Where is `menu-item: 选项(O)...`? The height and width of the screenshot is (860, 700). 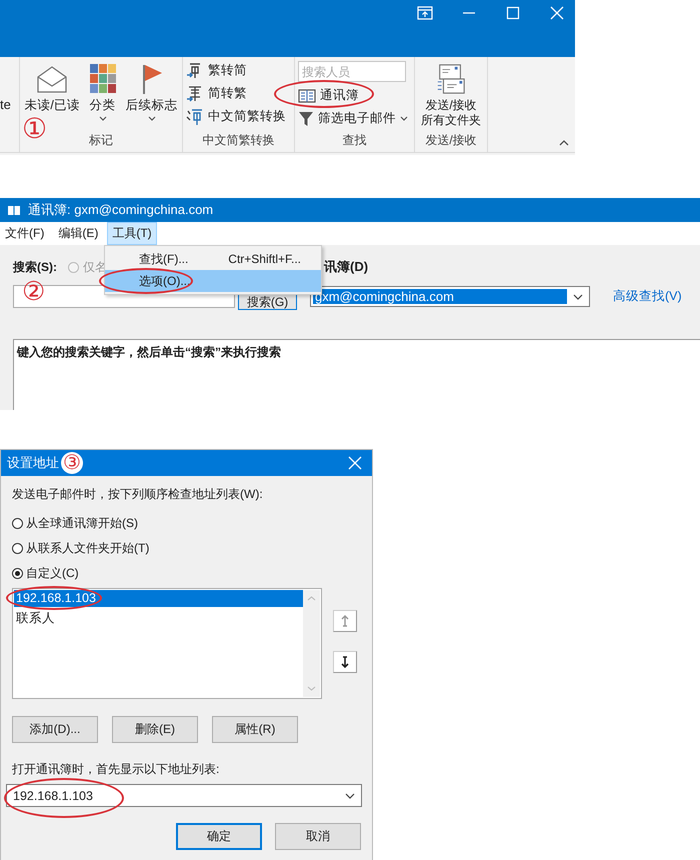 menu-item: 选项(O)... is located at coordinates (213, 281).